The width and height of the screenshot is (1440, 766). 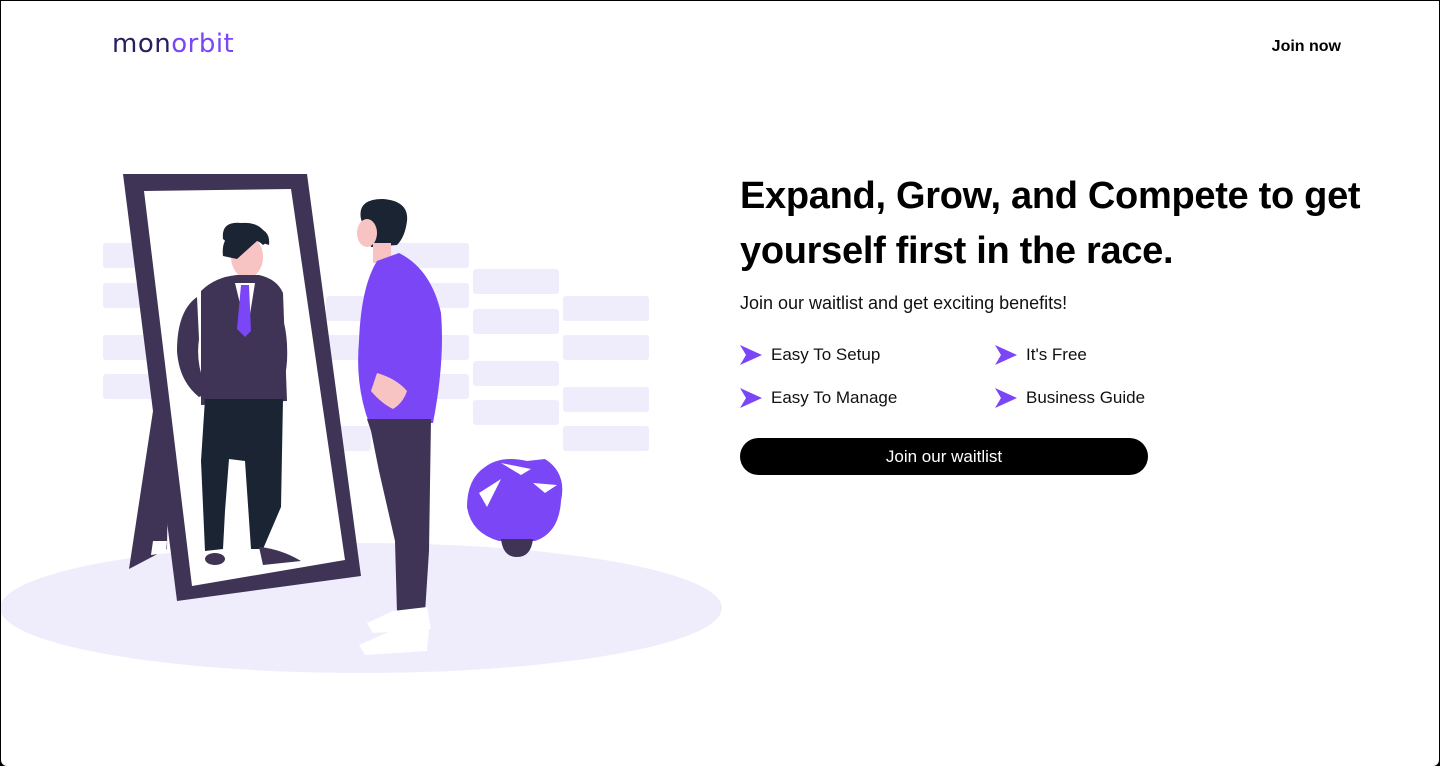 I want to click on benefit-item-easy-setup: Easy To Setup, so click(x=867, y=355).